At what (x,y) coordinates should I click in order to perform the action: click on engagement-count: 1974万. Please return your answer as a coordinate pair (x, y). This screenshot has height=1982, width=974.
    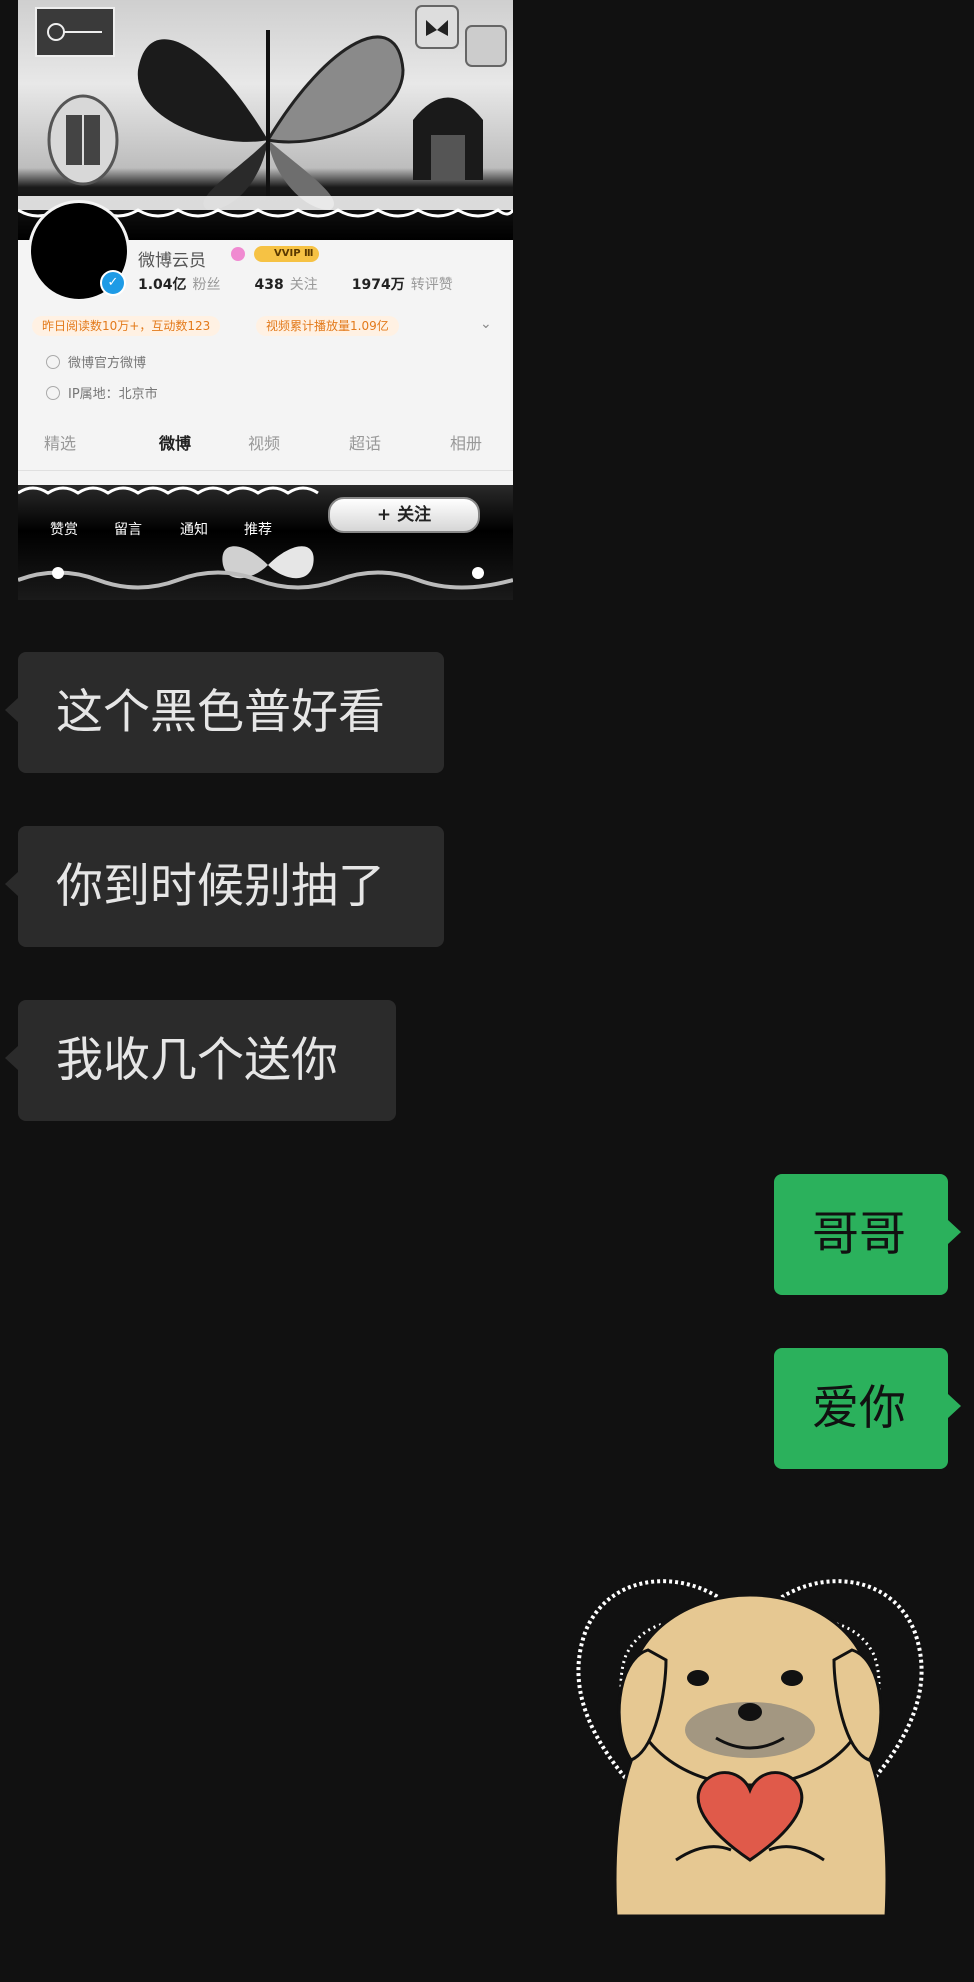
    Looking at the image, I should click on (378, 285).